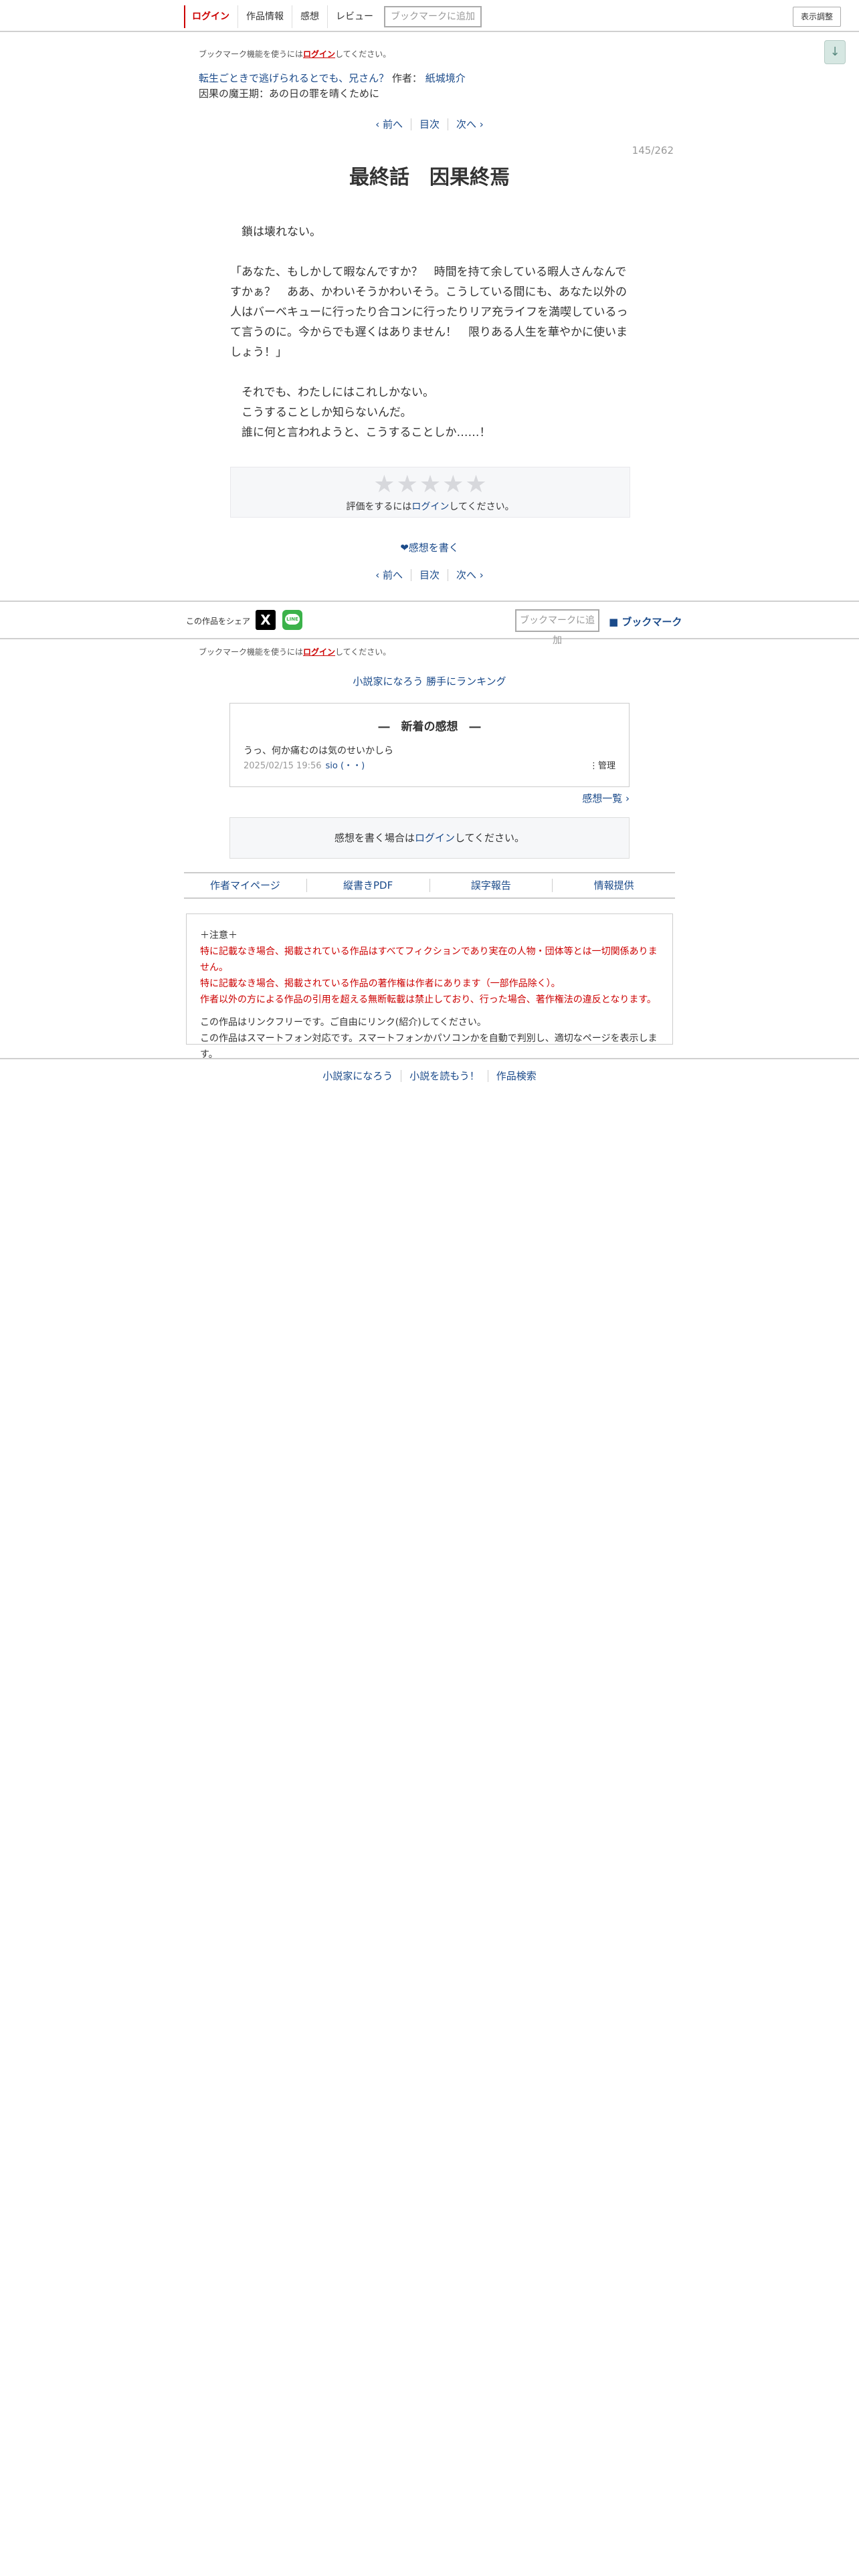 Image resolution: width=859 pixels, height=2576 pixels. What do you see at coordinates (321, 413) in the screenshot?
I see `body-paragraph: こうすることしか知らないんだ。` at bounding box center [321, 413].